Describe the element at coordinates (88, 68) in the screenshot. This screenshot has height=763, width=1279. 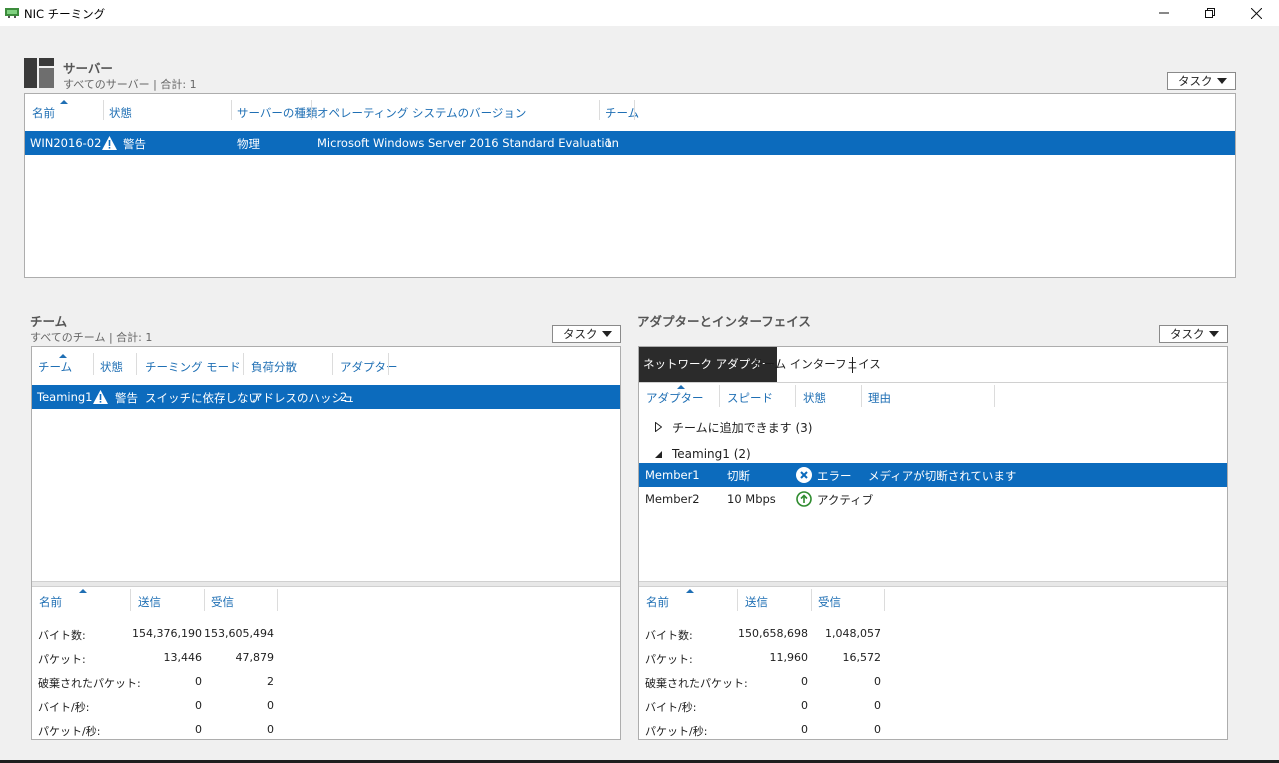
I see `servers-title: サーバー` at that location.